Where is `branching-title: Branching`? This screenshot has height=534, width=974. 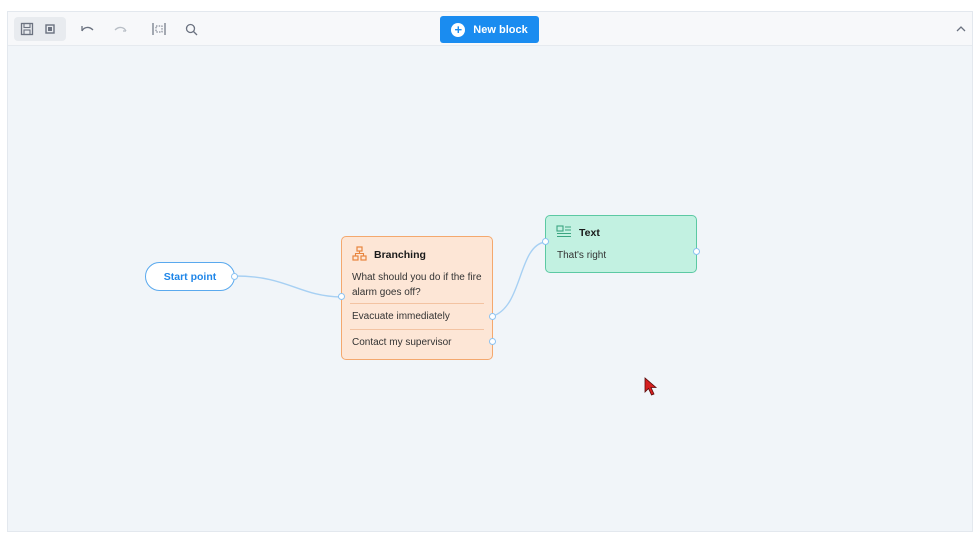 branching-title: Branching is located at coordinates (400, 255).